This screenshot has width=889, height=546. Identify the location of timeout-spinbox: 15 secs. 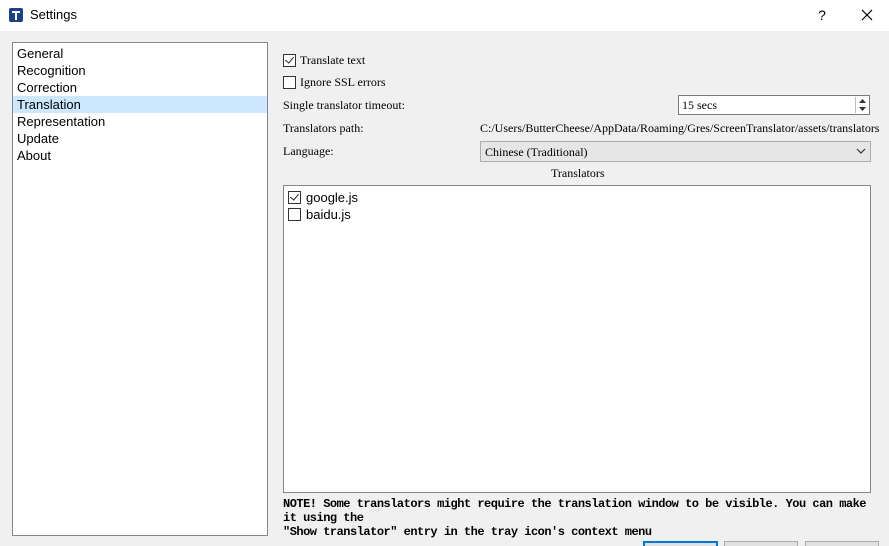
(774, 105).